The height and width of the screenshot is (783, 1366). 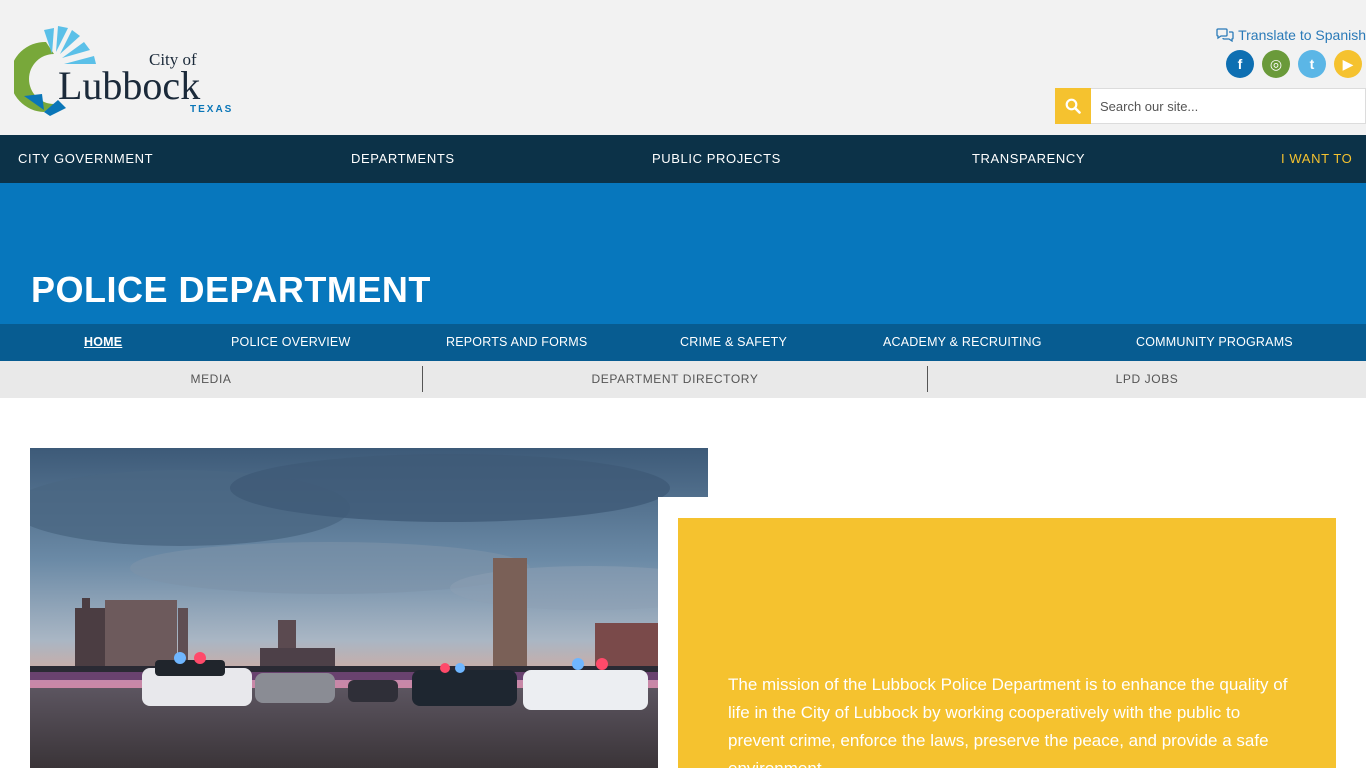 What do you see at coordinates (1240, 64) in the screenshot?
I see `facebook-icon: f` at bounding box center [1240, 64].